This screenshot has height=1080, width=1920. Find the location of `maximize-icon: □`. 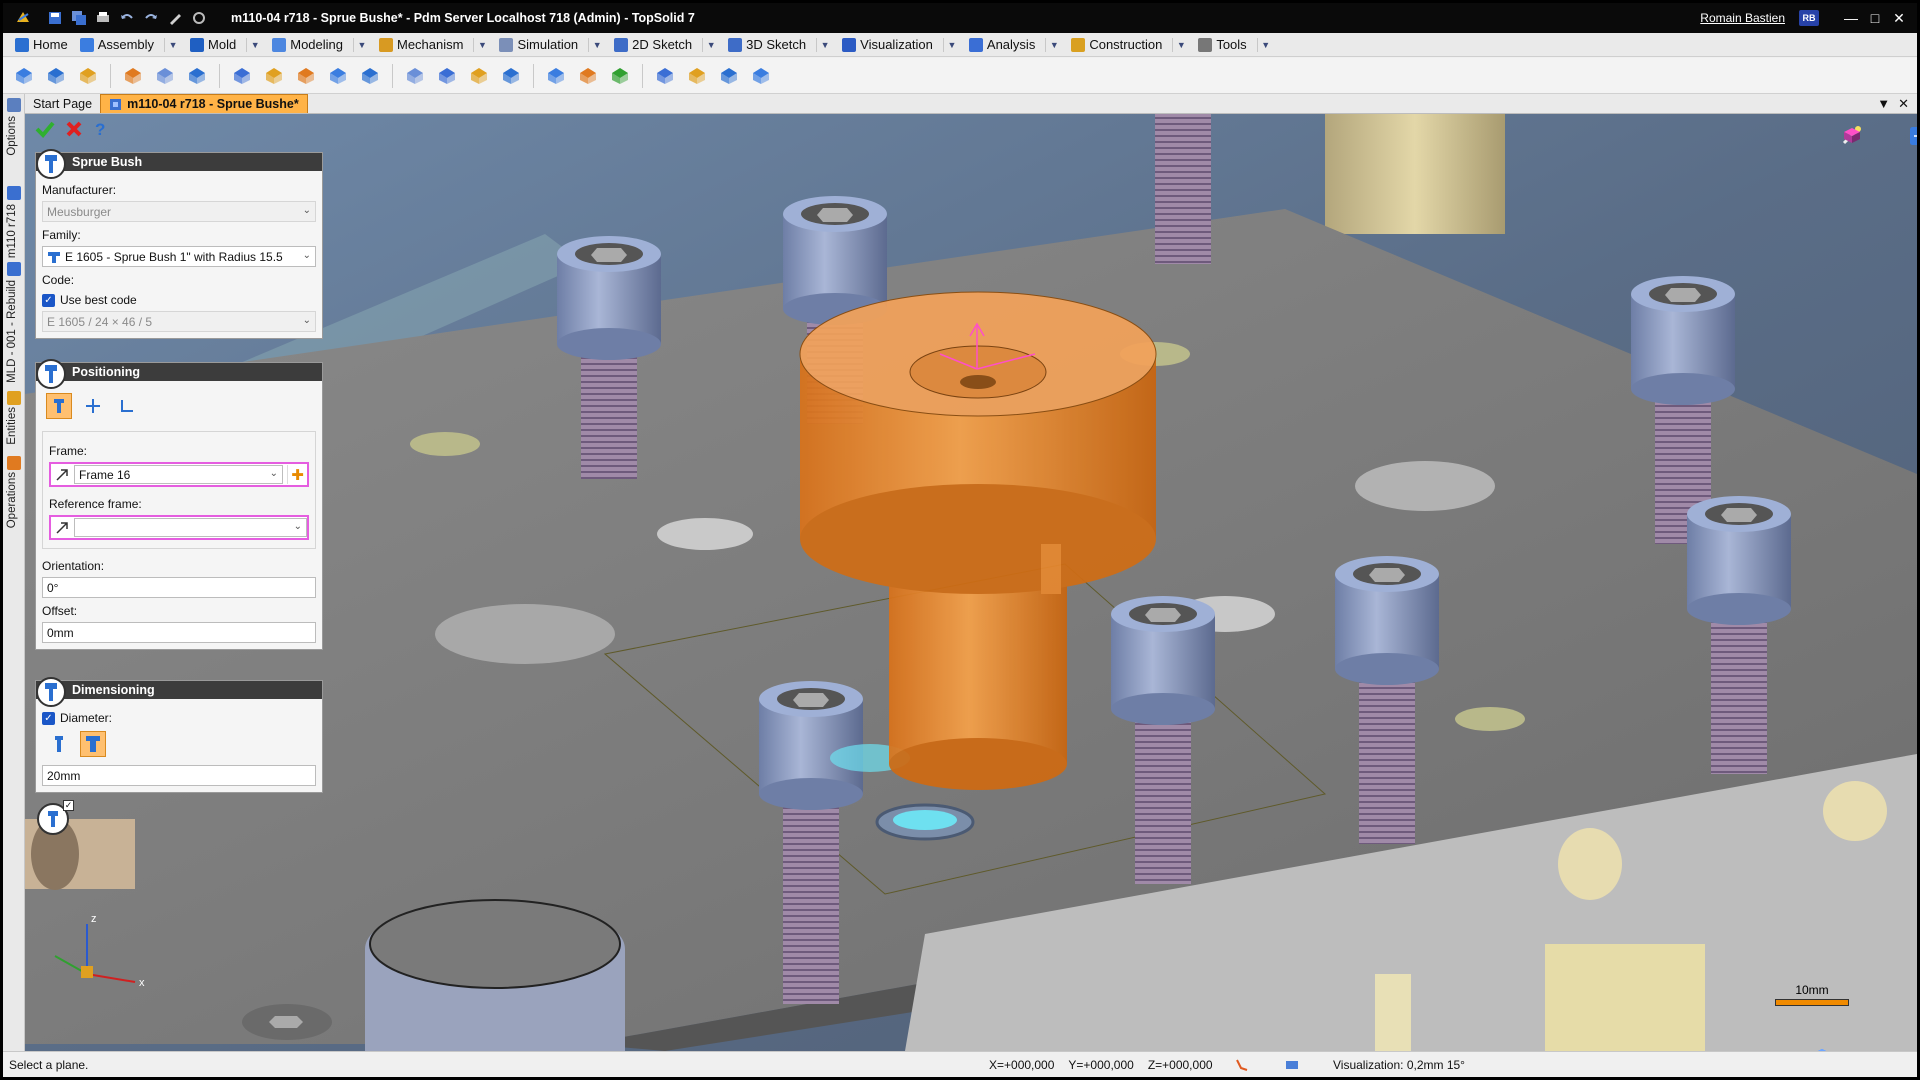

maximize-icon: □ is located at coordinates (1875, 18).